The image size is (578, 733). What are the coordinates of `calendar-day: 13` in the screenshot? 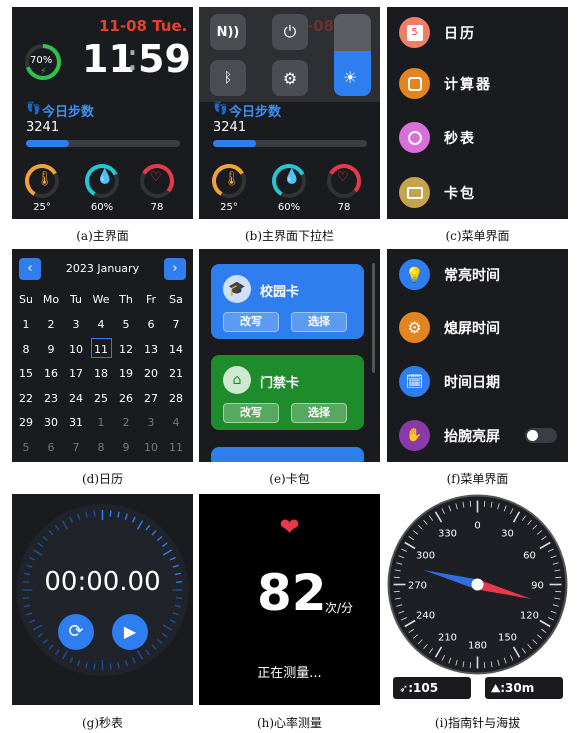 It's located at (151, 349).